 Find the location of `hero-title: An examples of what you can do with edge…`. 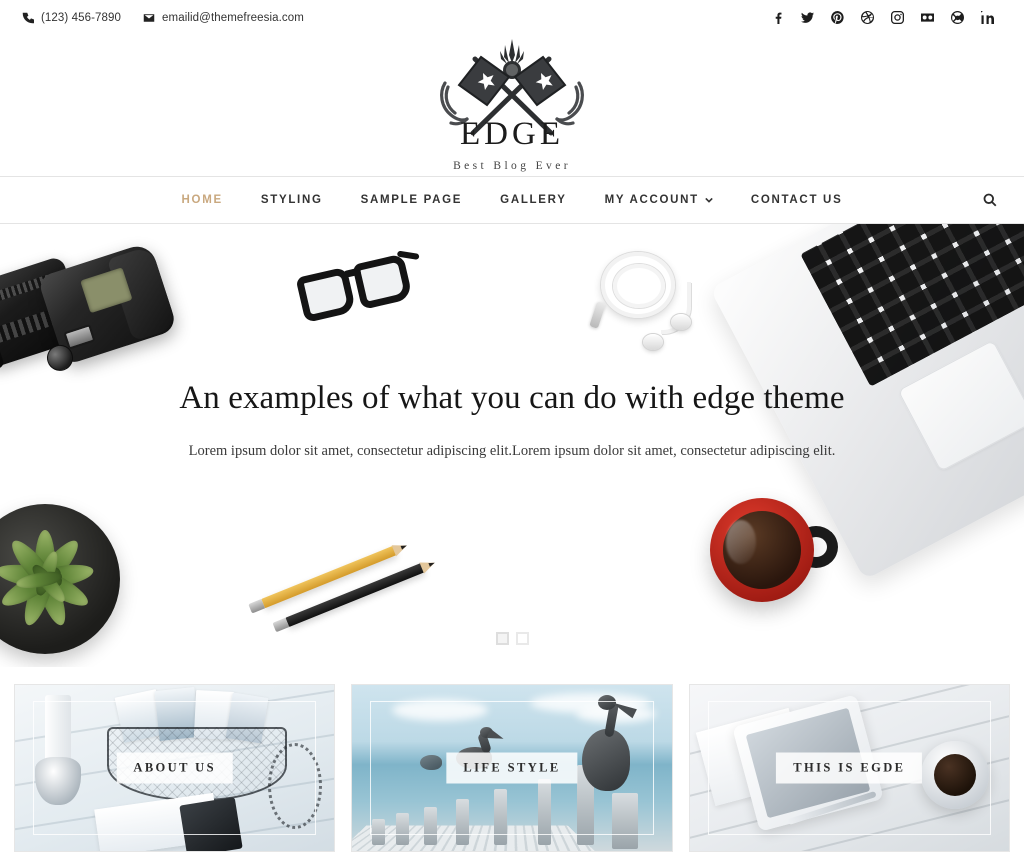

hero-title: An examples of what you can do with edge… is located at coordinates (512, 398).